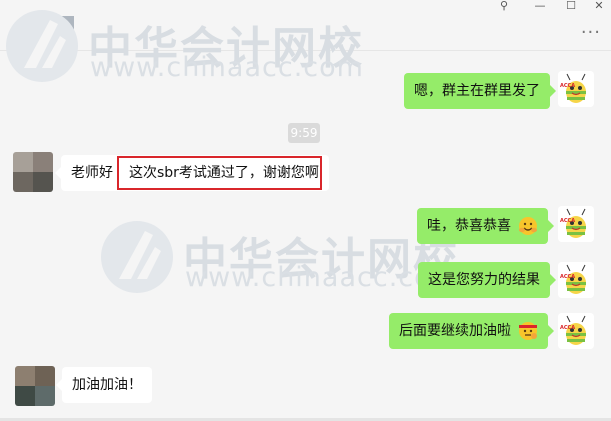 The width and height of the screenshot is (611, 421). Describe the element at coordinates (104, 385) in the screenshot. I see `message-bubble-incoming: 加油加油！` at that location.